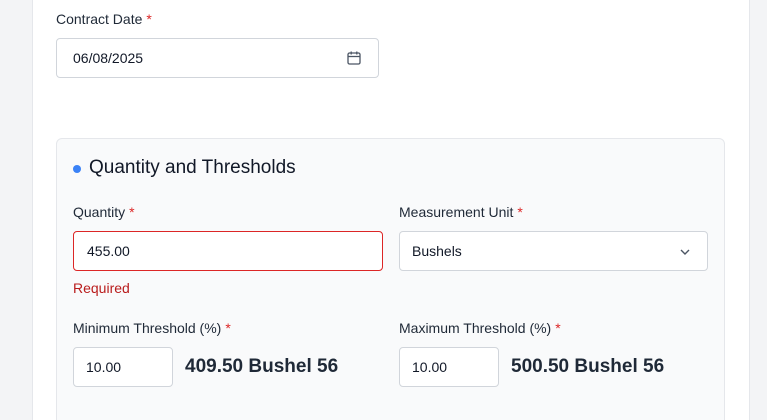  What do you see at coordinates (475, 328) in the screenshot?
I see `max-threshold-label-text: Maximum Threshold (%)` at bounding box center [475, 328].